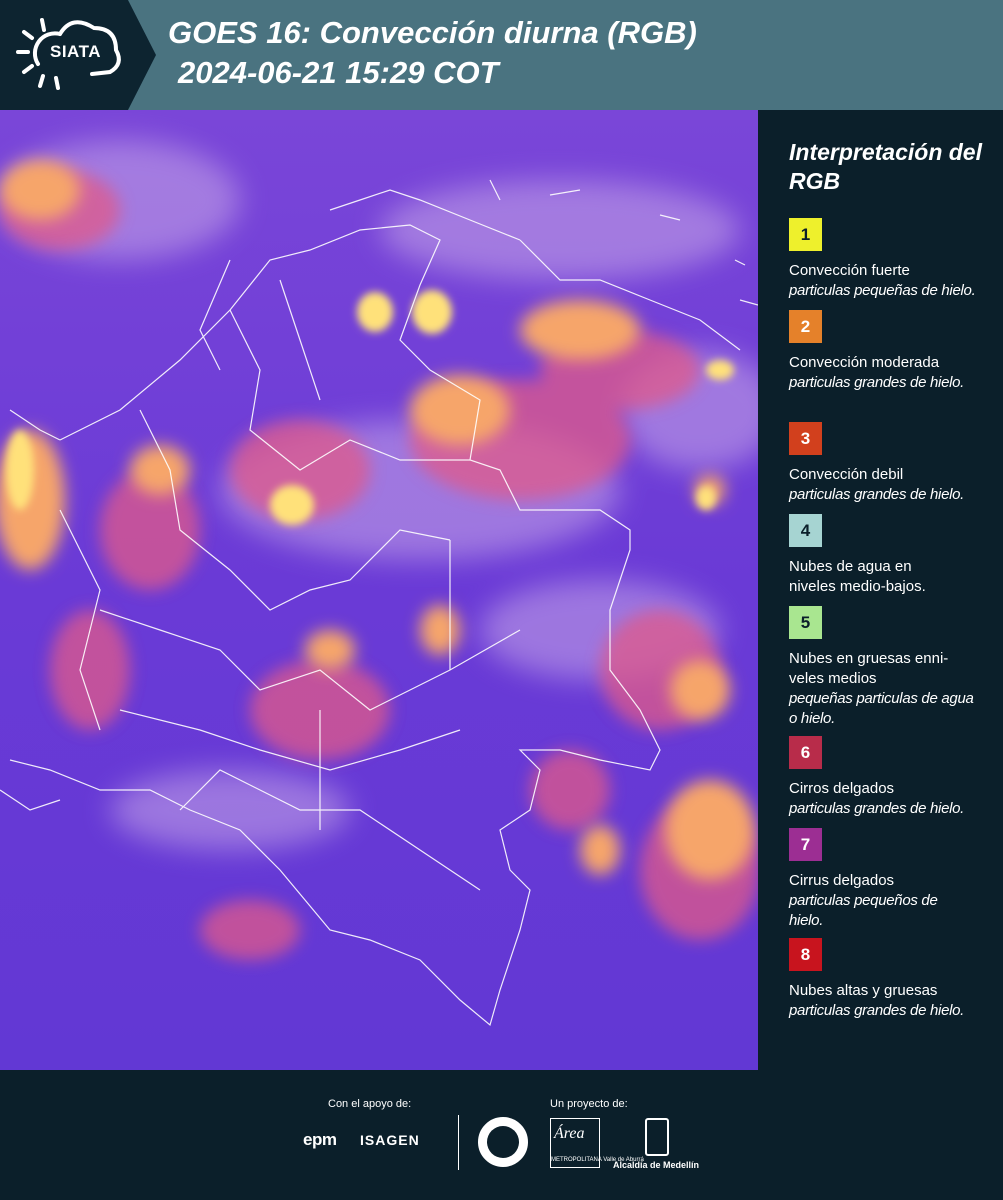 The width and height of the screenshot is (1003, 1200). What do you see at coordinates (569, 1133) in the screenshot?
I see `area-logo-text: Área` at bounding box center [569, 1133].